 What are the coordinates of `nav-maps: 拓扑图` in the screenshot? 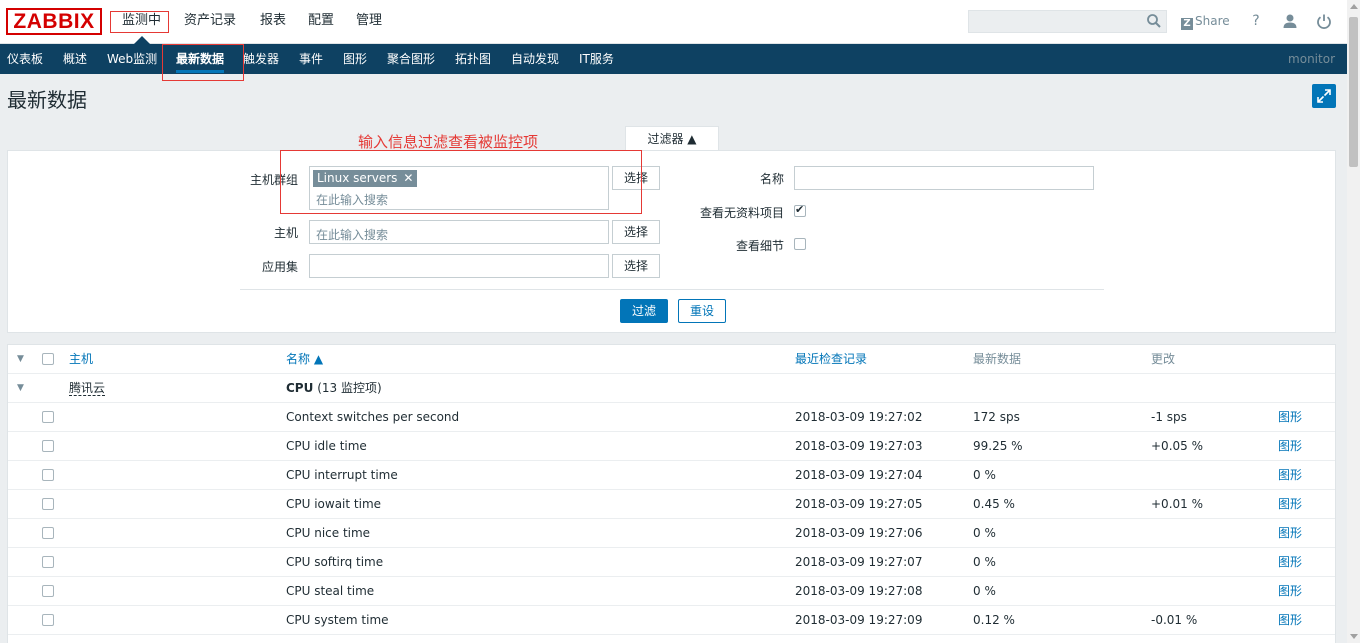 It's located at (473, 59).